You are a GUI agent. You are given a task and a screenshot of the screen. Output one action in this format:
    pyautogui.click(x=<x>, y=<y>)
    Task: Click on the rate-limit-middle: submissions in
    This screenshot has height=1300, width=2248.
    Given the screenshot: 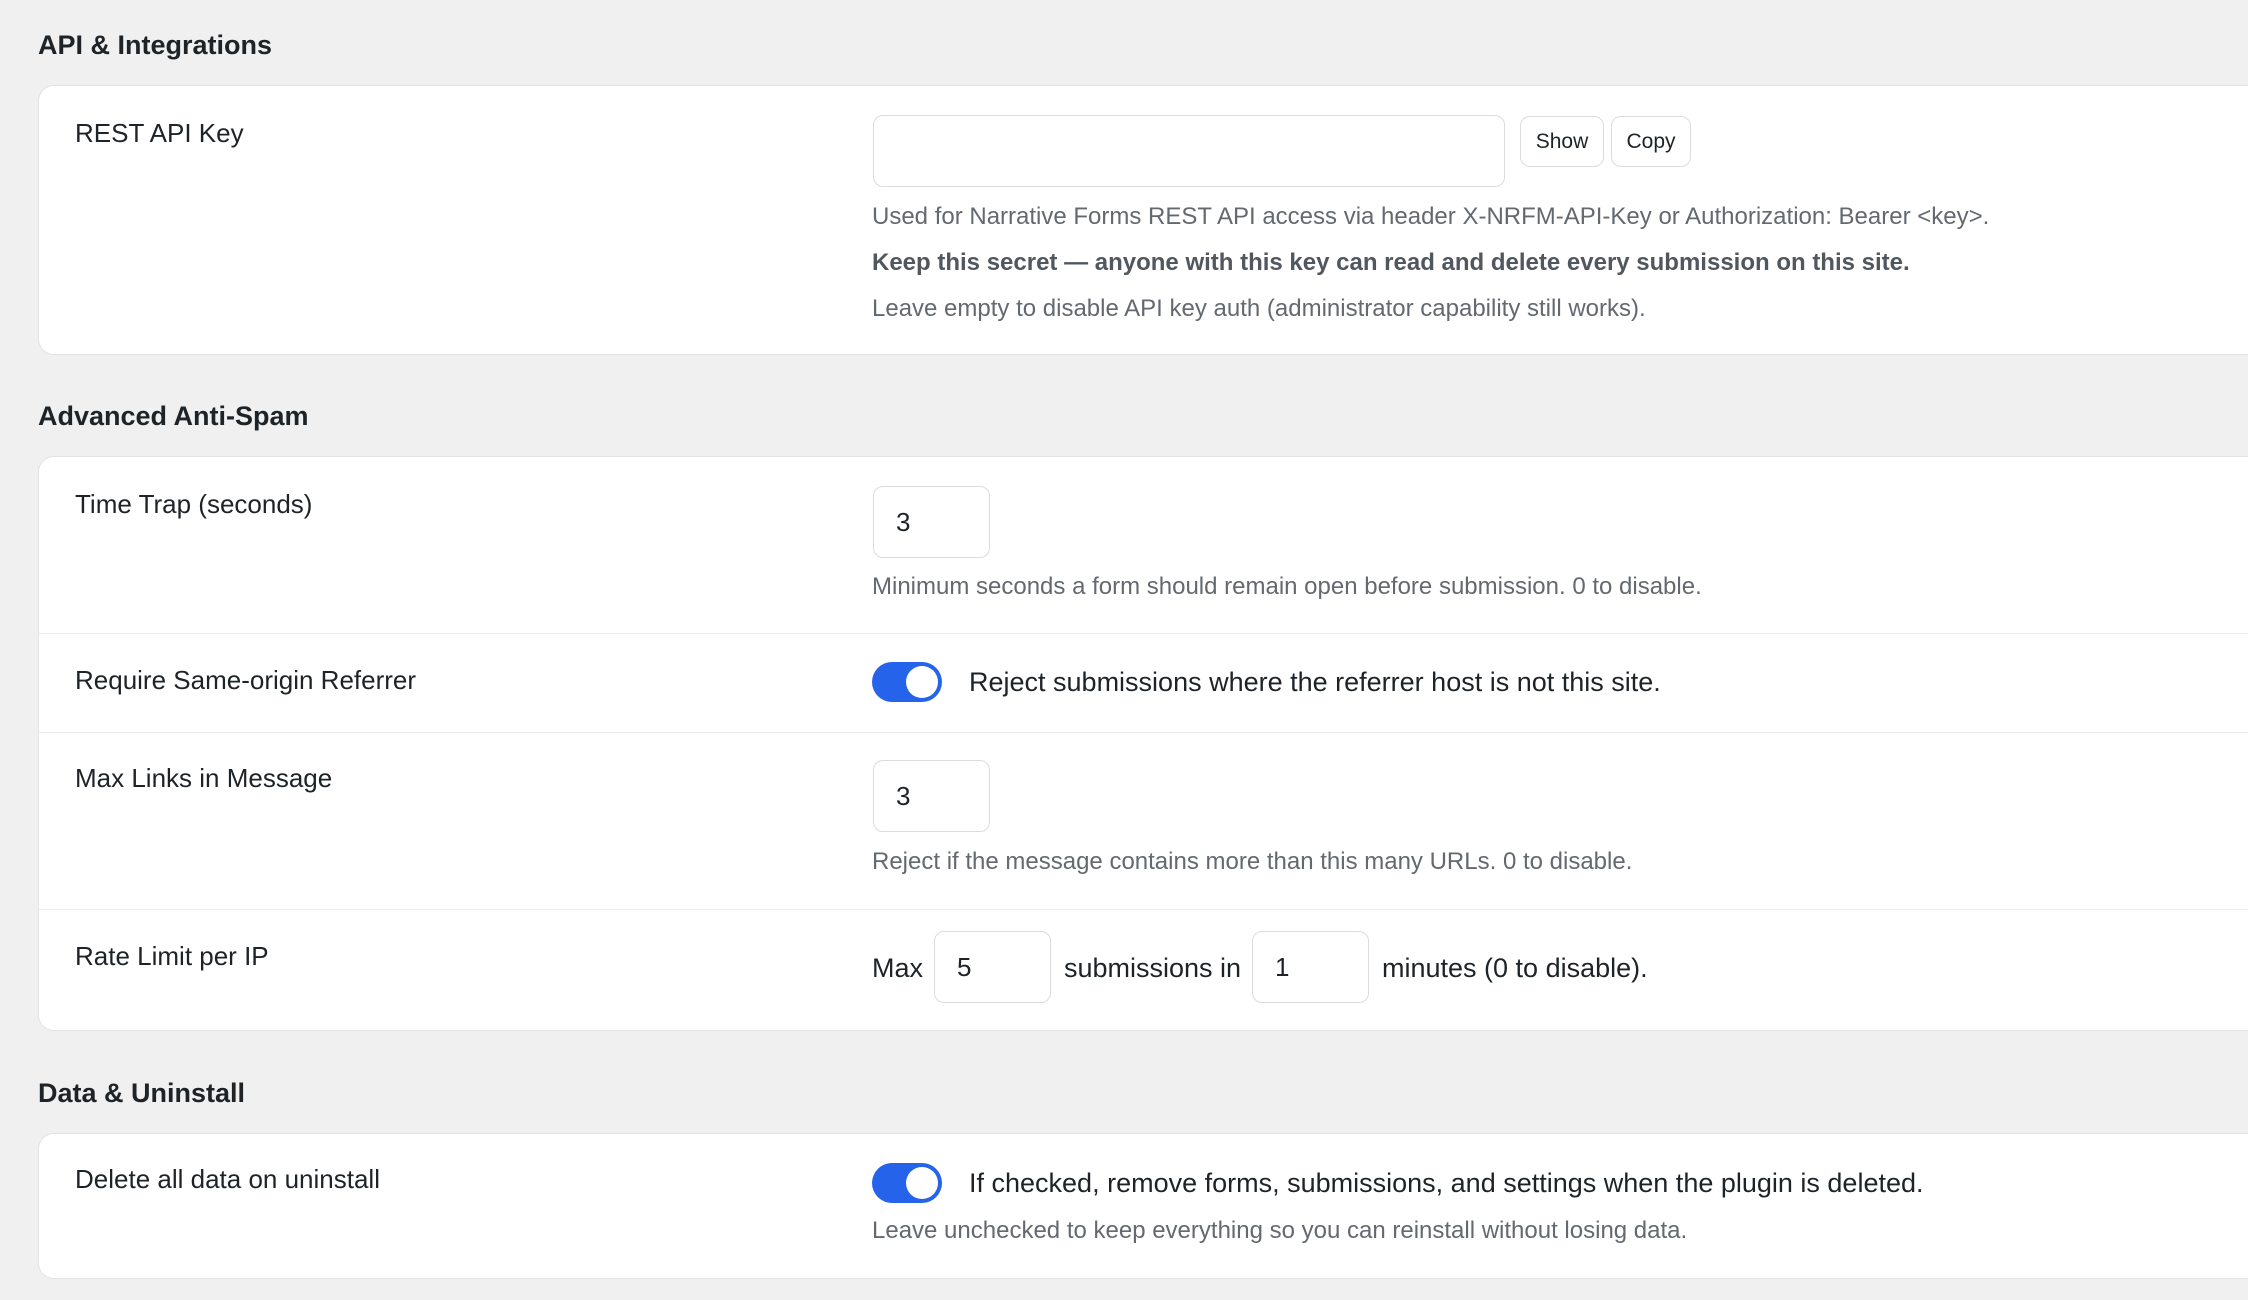 What is the action you would take?
    pyautogui.click(x=1153, y=968)
    